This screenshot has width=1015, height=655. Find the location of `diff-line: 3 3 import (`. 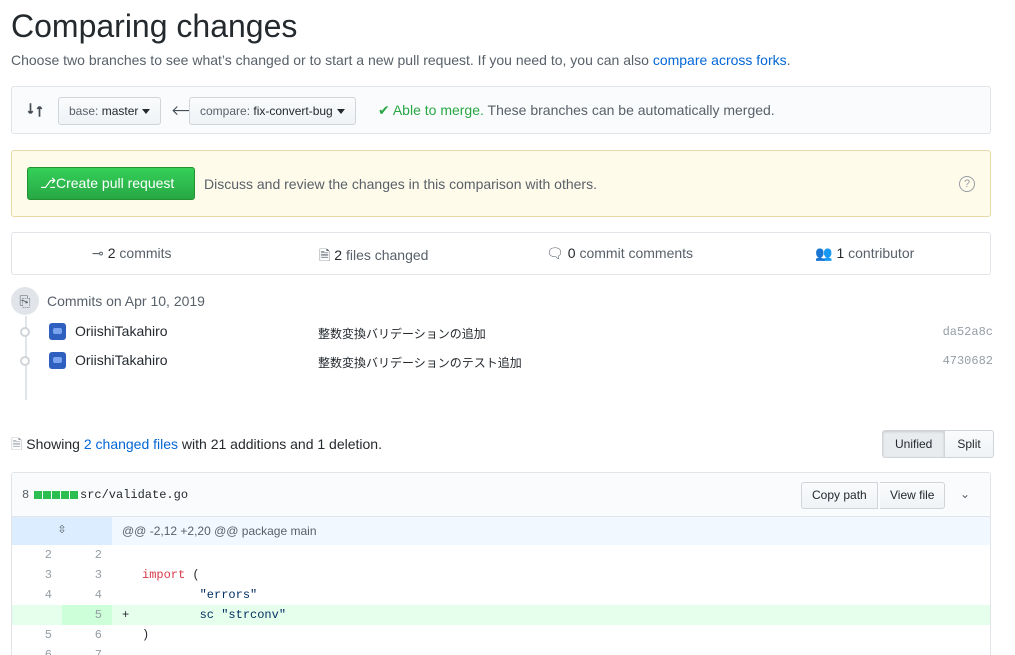

diff-line: 3 3 import ( is located at coordinates (501, 575).